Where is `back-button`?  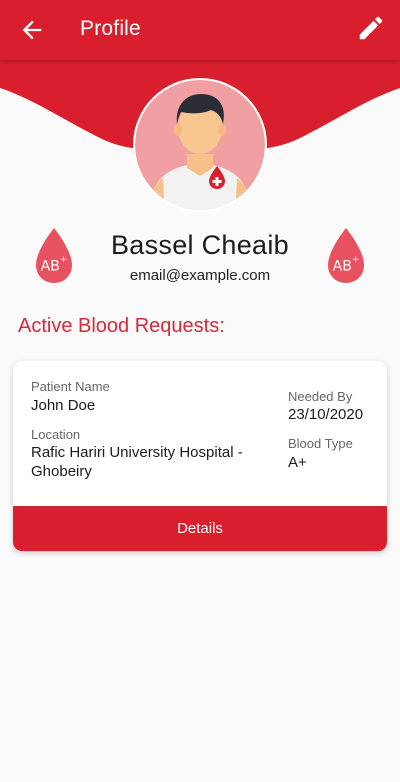 back-button is located at coordinates (32, 30).